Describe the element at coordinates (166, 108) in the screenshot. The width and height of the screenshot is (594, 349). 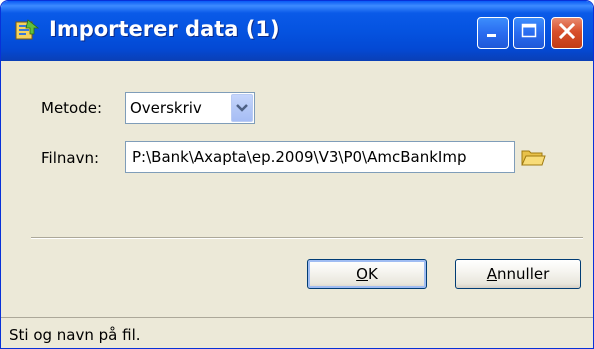
I see `method-select-value: Overskriv` at that location.